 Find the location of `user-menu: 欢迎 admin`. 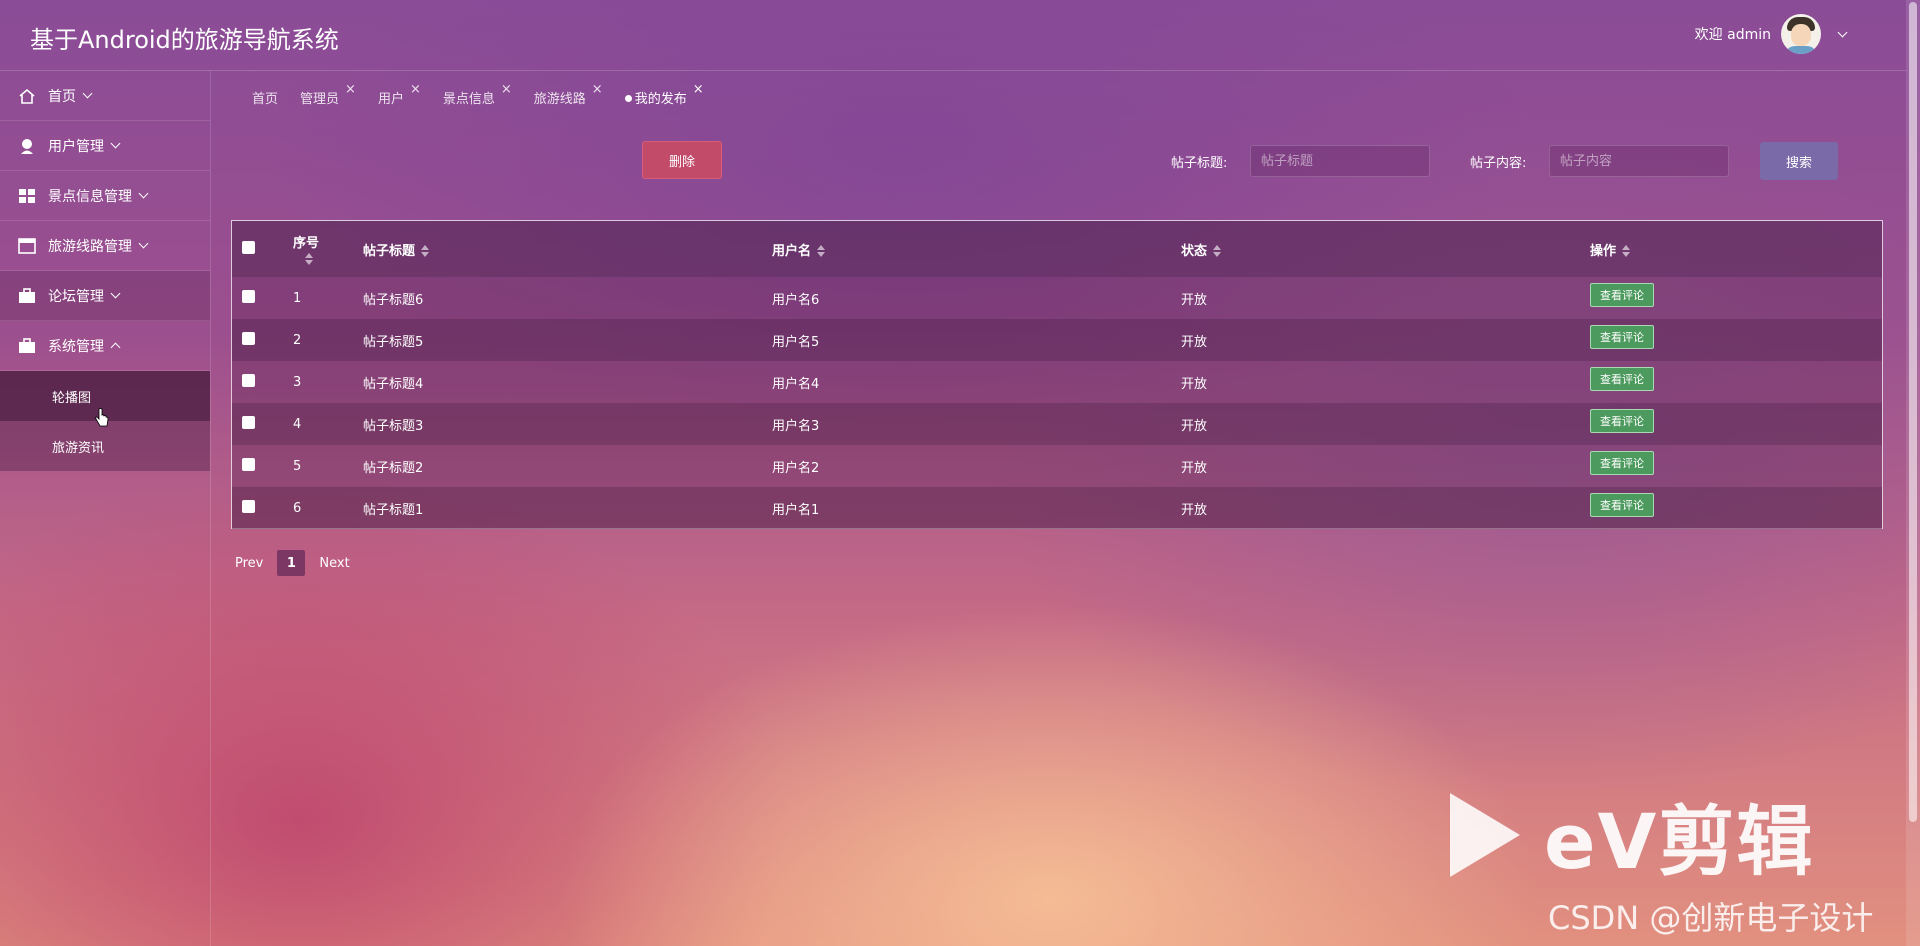

user-menu: 欢迎 admin is located at coordinates (1771, 34).